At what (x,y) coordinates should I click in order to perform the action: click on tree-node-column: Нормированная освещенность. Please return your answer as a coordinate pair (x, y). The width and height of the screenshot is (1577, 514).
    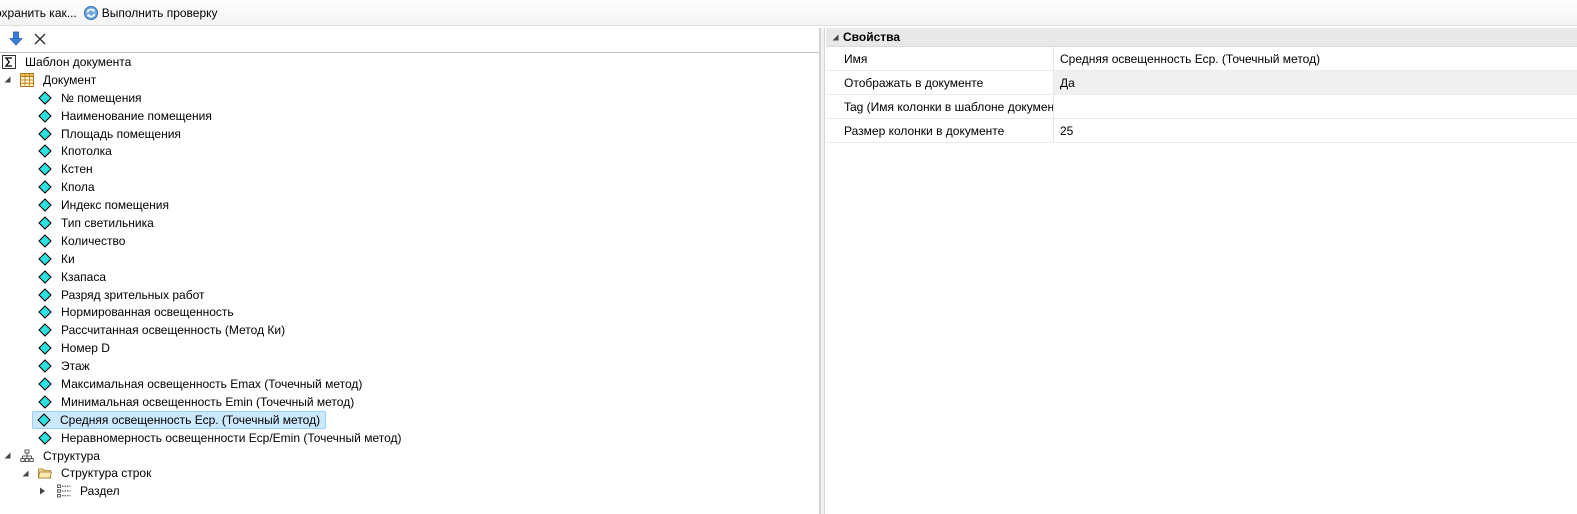
    Looking at the image, I should click on (409, 312).